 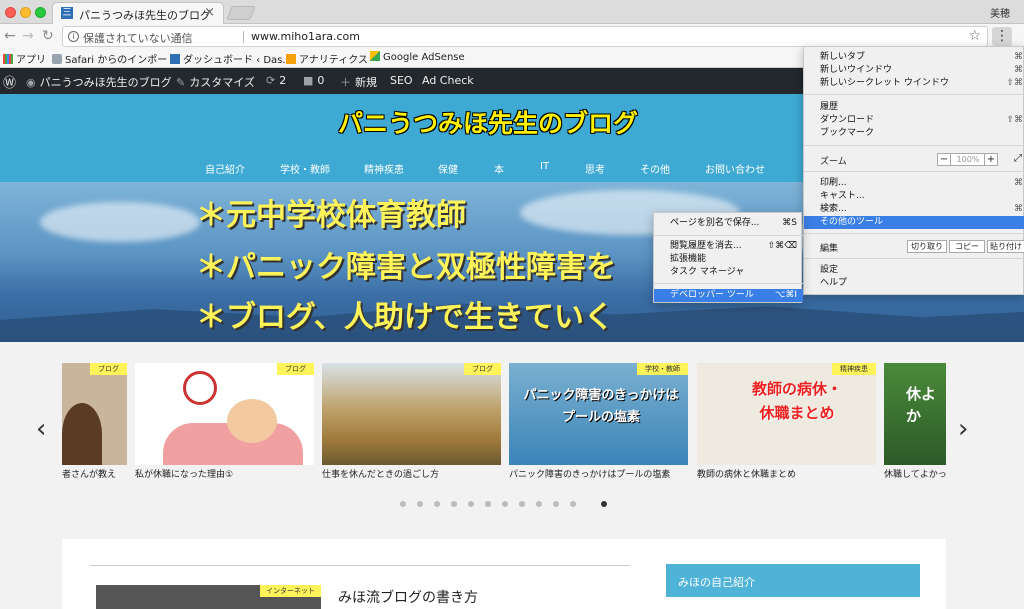 I want to click on zoom-out-button: −, so click(x=944, y=159).